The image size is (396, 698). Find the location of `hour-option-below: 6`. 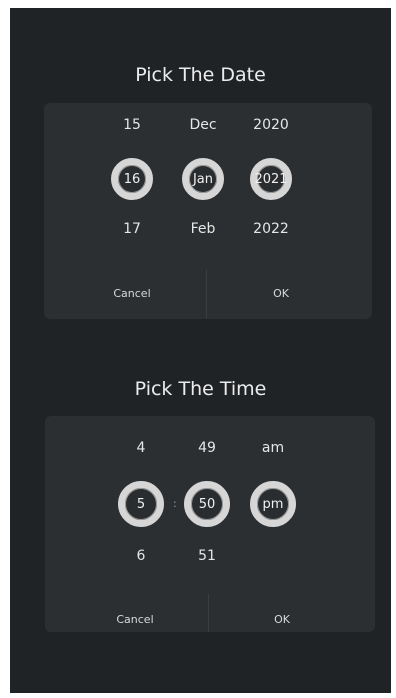

hour-option-below: 6 is located at coordinates (141, 556).